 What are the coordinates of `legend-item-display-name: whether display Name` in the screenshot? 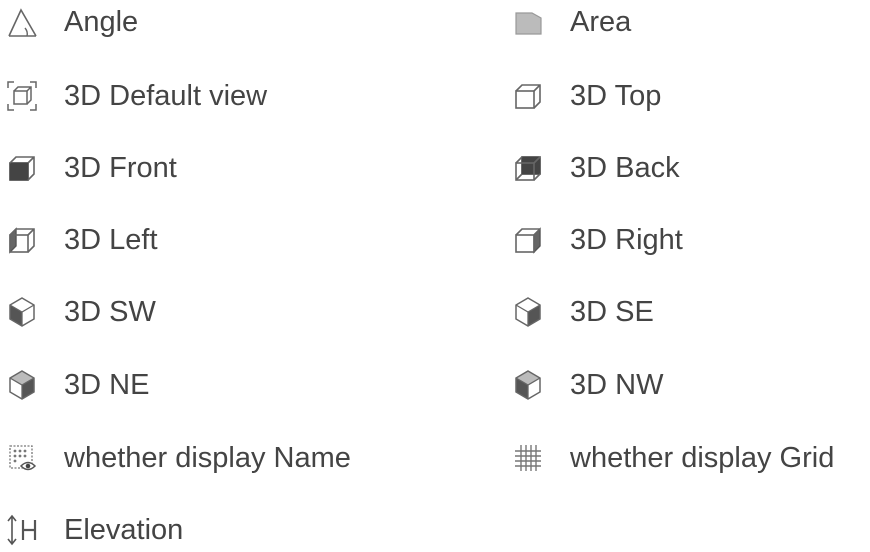 It's located at (177, 458).